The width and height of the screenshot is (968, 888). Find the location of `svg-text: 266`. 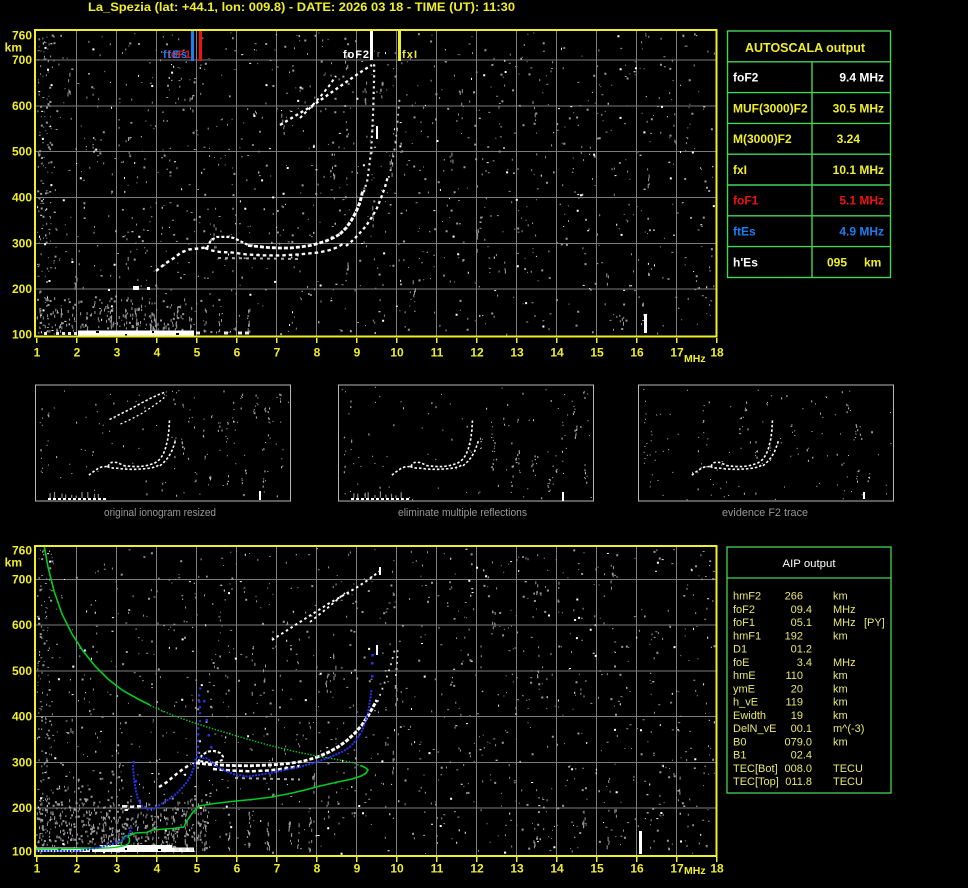

svg-text: 266 is located at coordinates (794, 597).